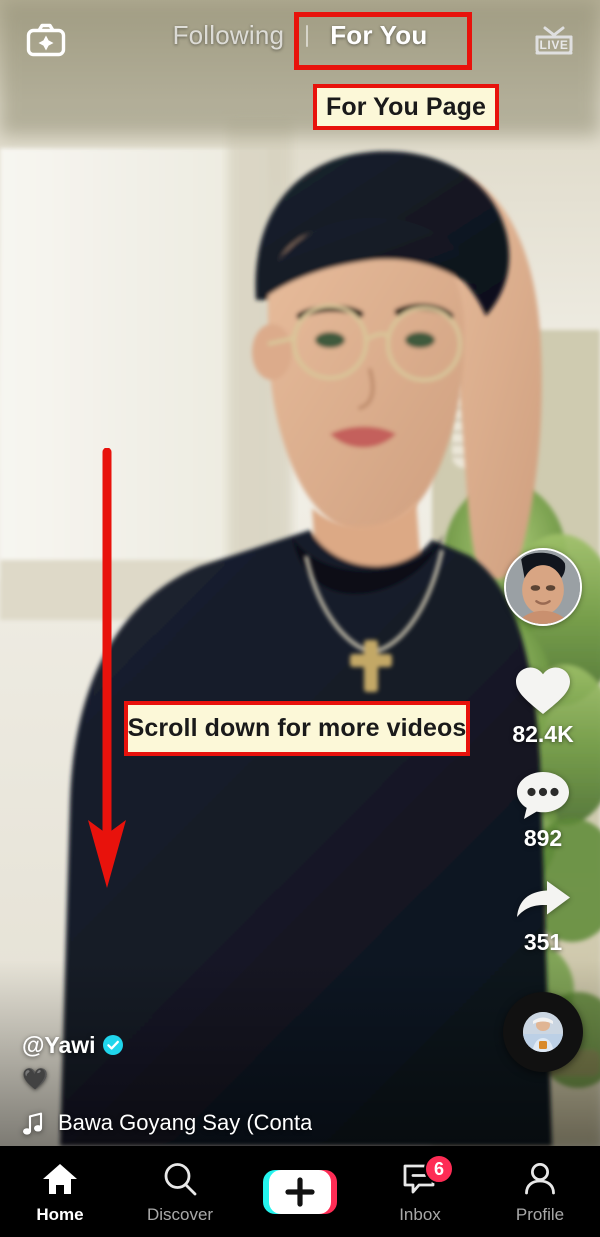  What do you see at coordinates (229, 35) in the screenshot?
I see `tab-following: Following` at bounding box center [229, 35].